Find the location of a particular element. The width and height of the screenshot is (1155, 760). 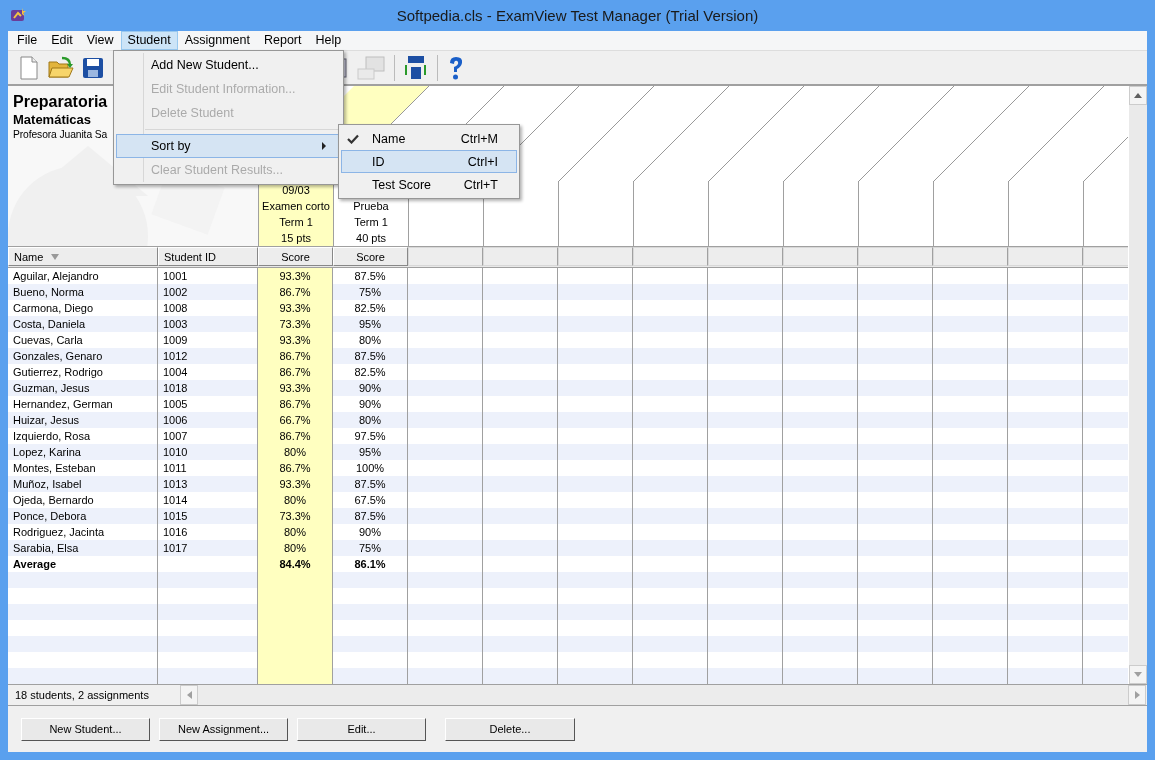

table-cell: 84.4% is located at coordinates (295, 564).